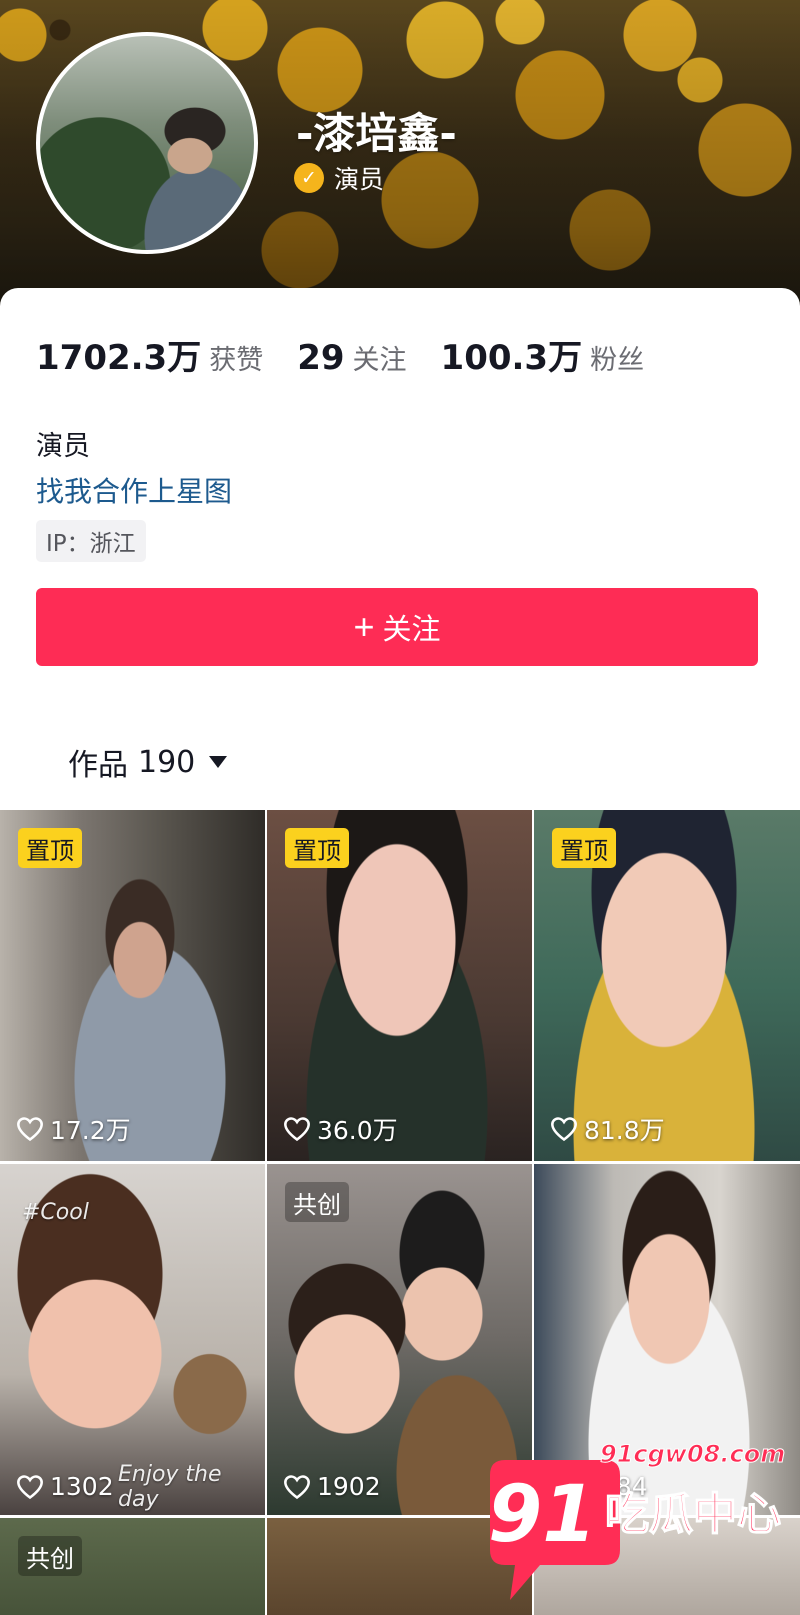 The image size is (800, 1615). Describe the element at coordinates (132, 1339) in the screenshot. I see `video-tile: #Cool Enjoy the day 1302` at that location.